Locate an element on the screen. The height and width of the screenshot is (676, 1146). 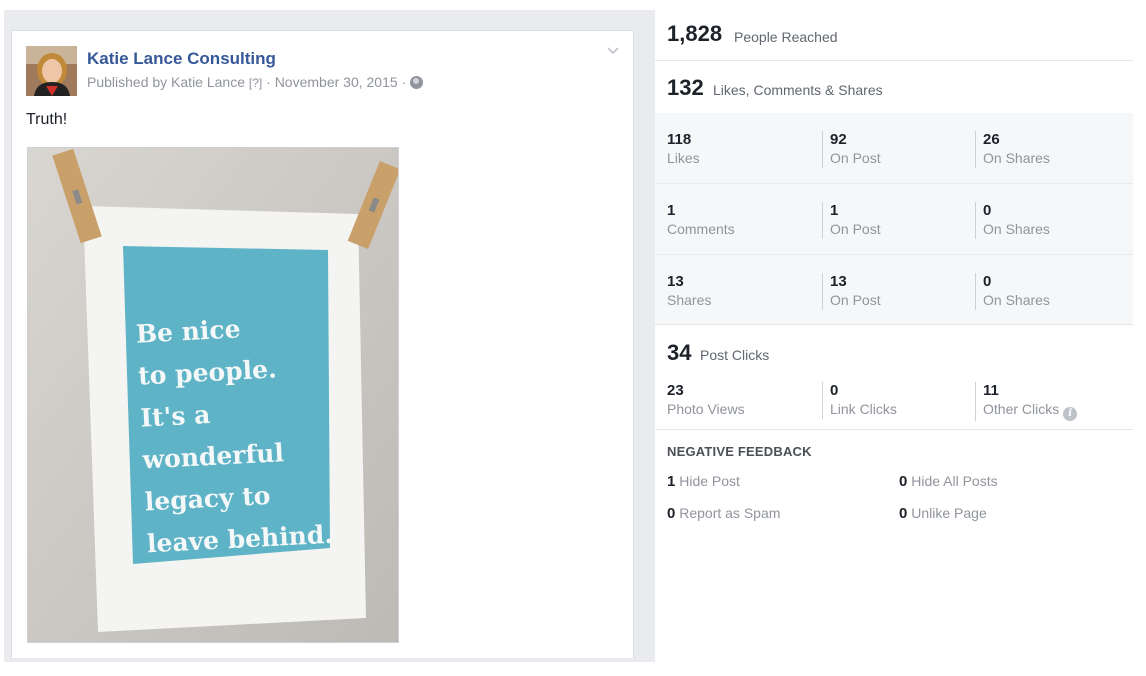
other-clicks: 11 Other Clicks i is located at coordinates (1050, 401).